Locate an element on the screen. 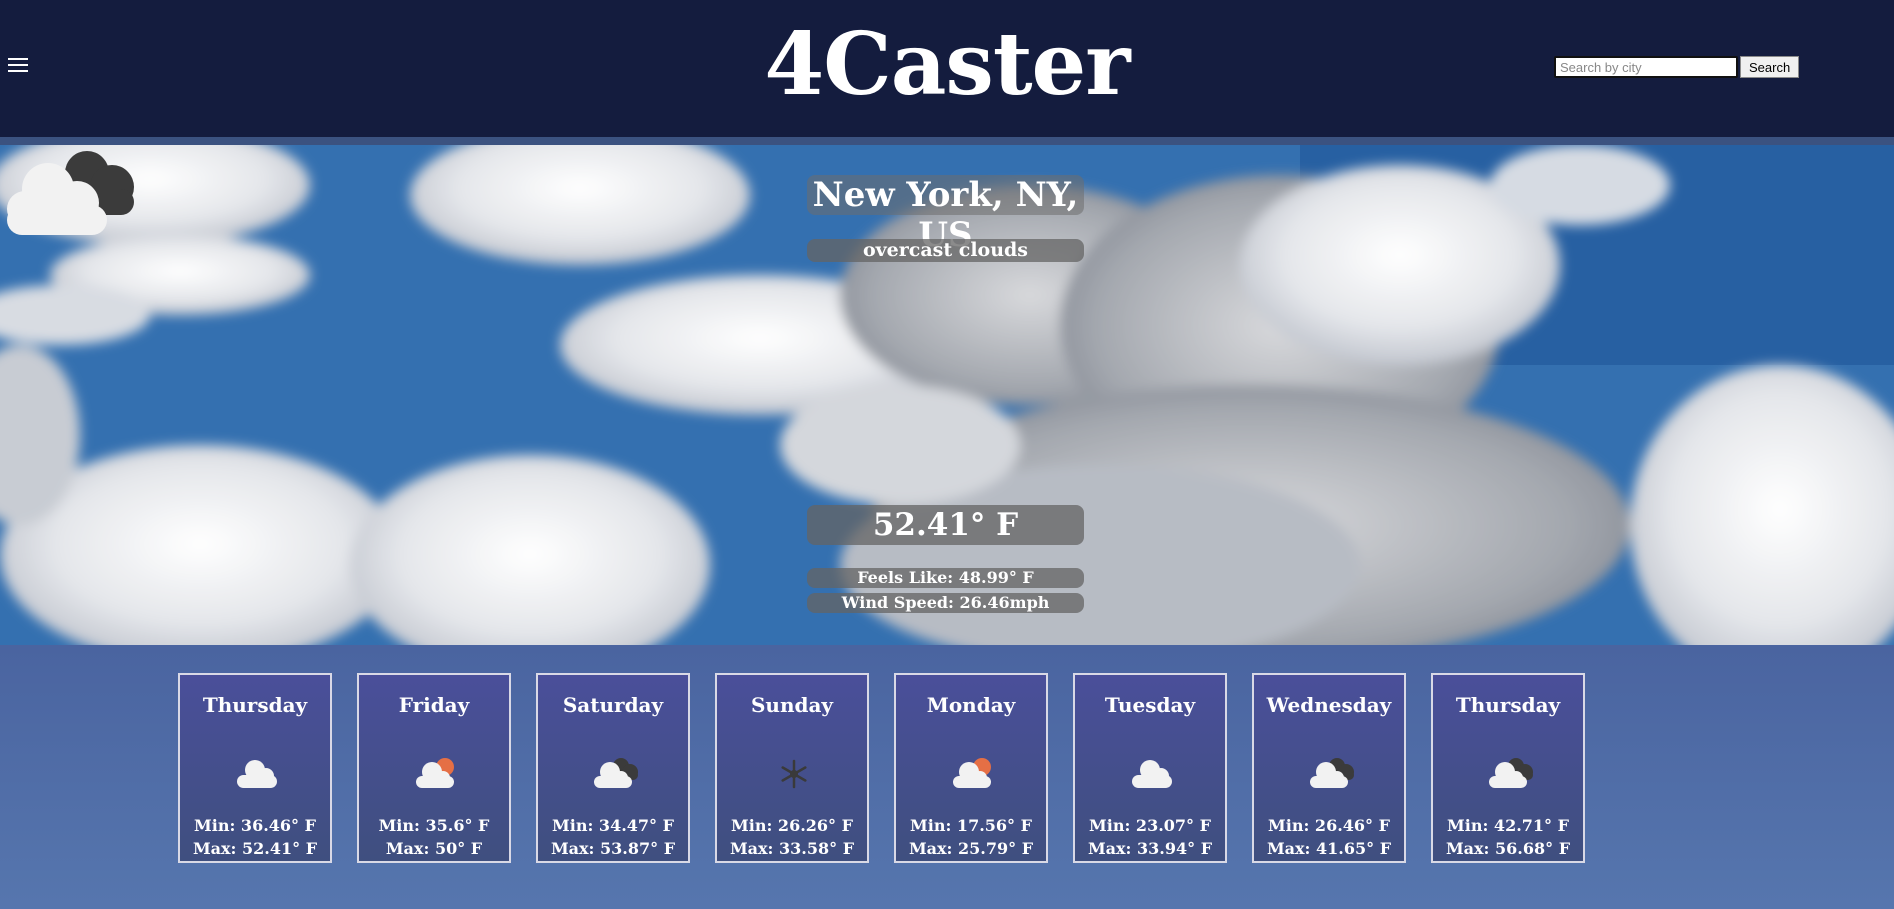 This screenshot has height=909, width=1894. search-bar: Search is located at coordinates (1677, 67).